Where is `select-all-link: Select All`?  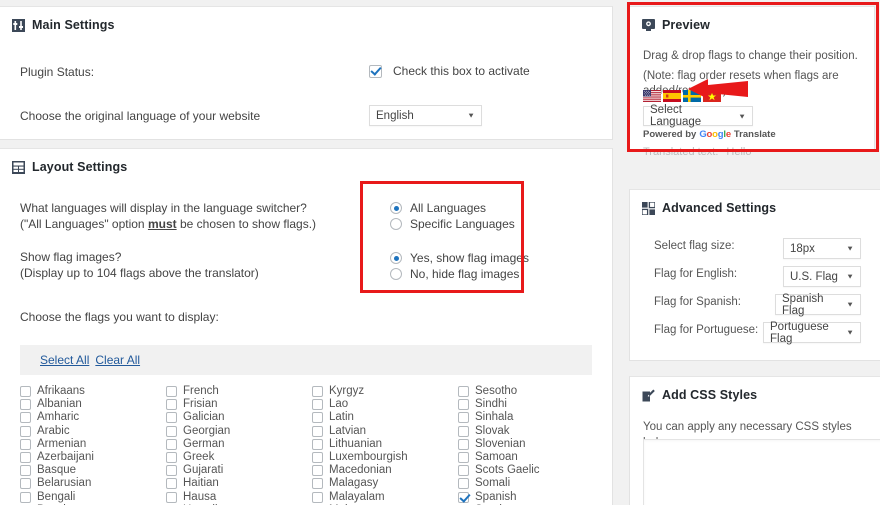
select-all-link: Select All is located at coordinates (64, 360).